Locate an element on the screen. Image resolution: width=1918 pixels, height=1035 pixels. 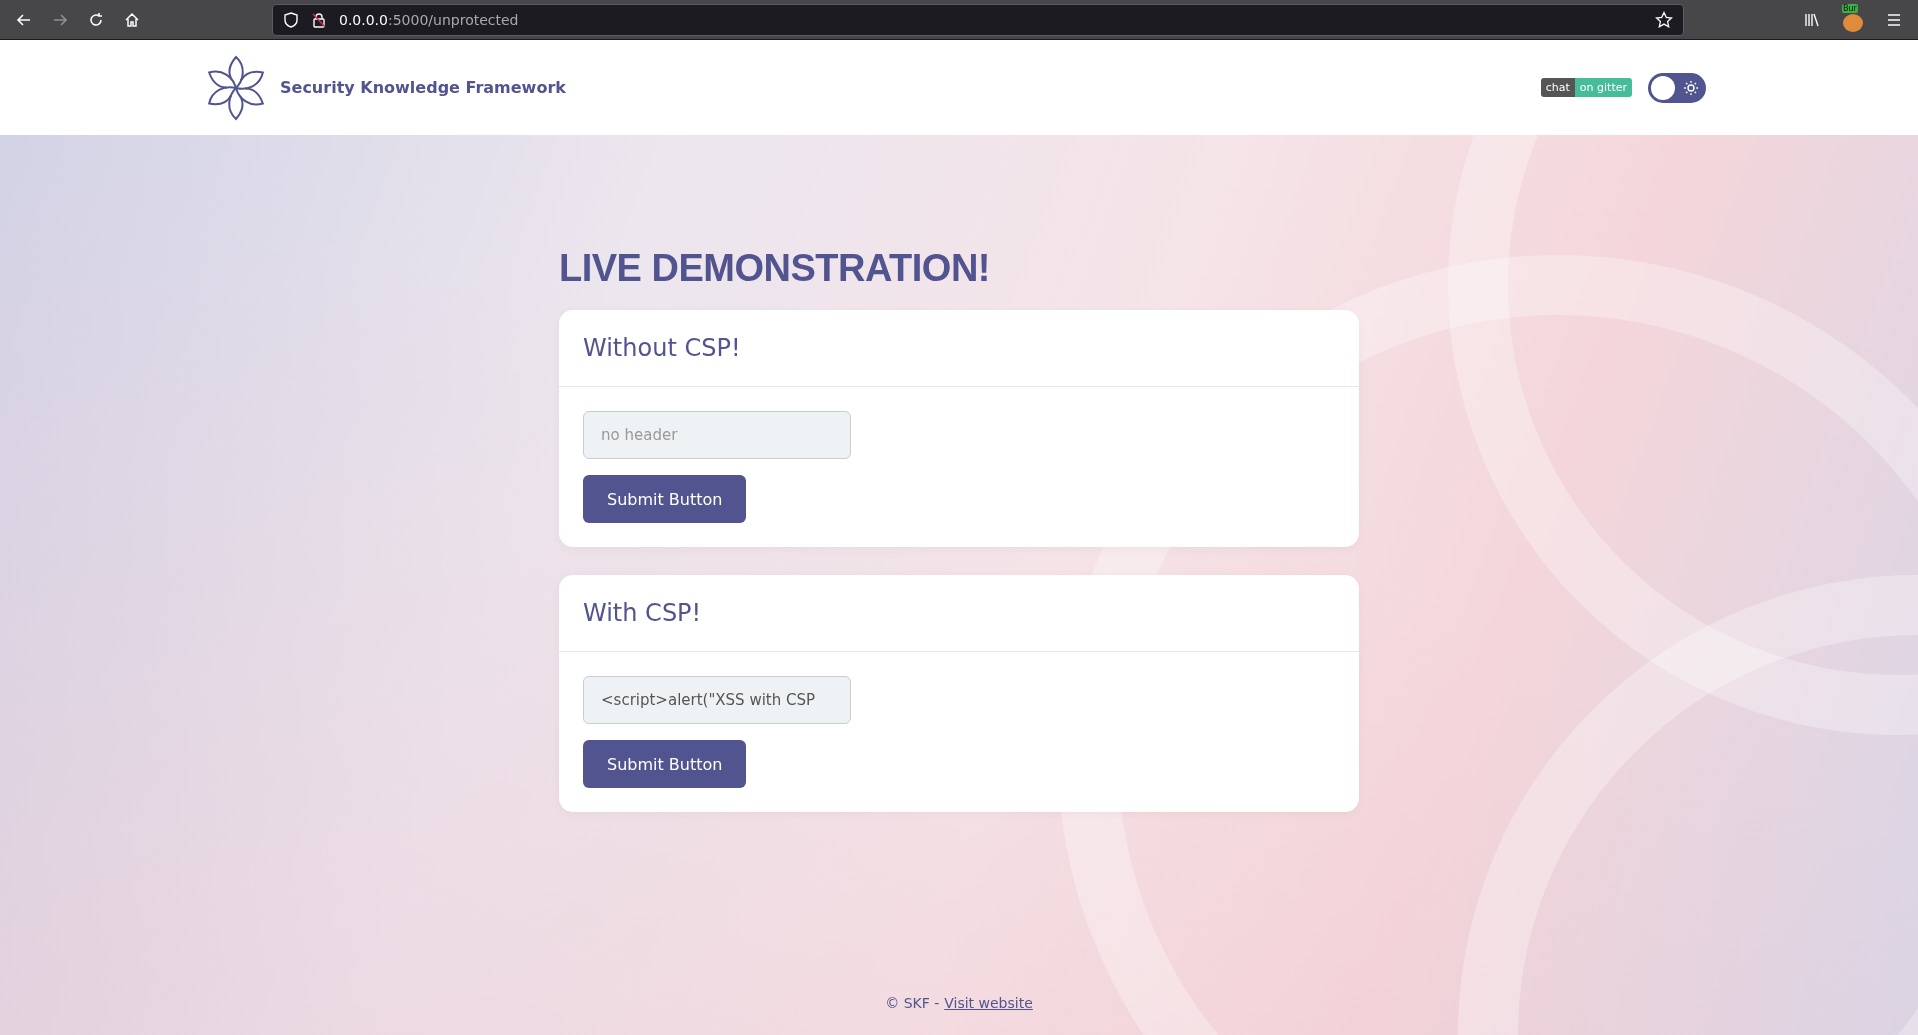
url-path: :5000/unprotected is located at coordinates (453, 19).